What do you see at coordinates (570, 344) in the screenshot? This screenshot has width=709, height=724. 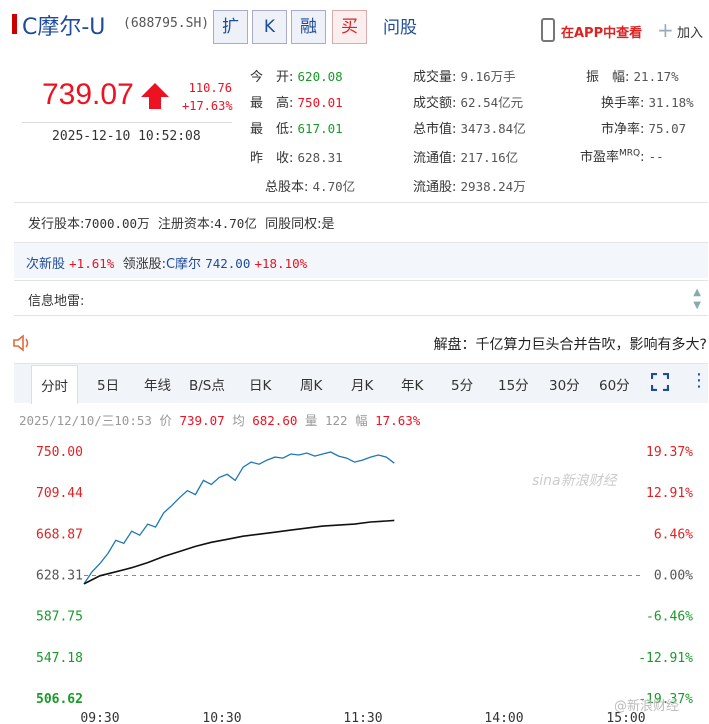 I see `news-headline-link: 解盘：千亿算力巨头合并告吹，影响有多大?` at bounding box center [570, 344].